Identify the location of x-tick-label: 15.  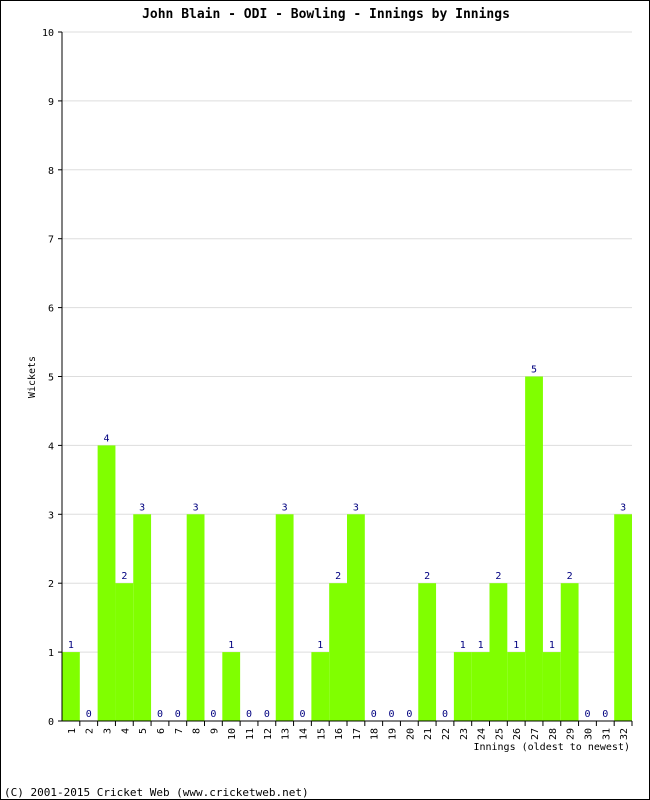
(321, 734).